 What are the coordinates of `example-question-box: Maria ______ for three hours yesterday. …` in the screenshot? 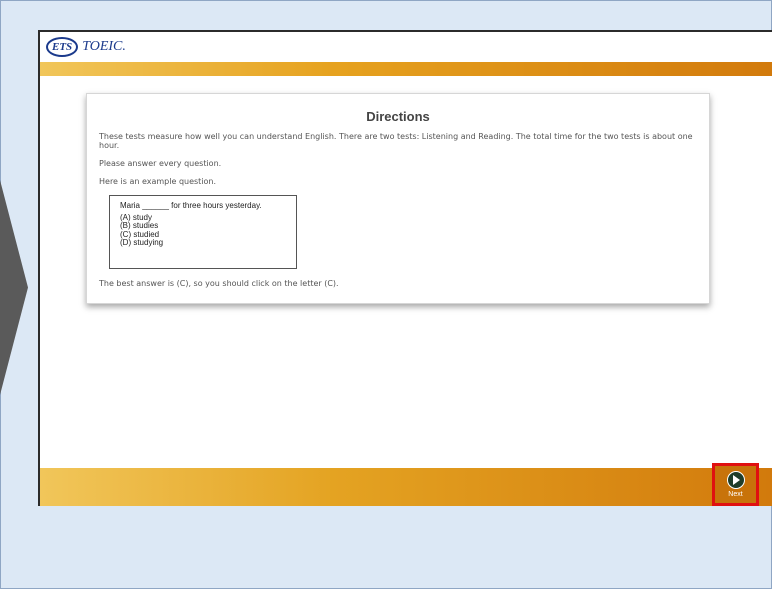 It's located at (203, 232).